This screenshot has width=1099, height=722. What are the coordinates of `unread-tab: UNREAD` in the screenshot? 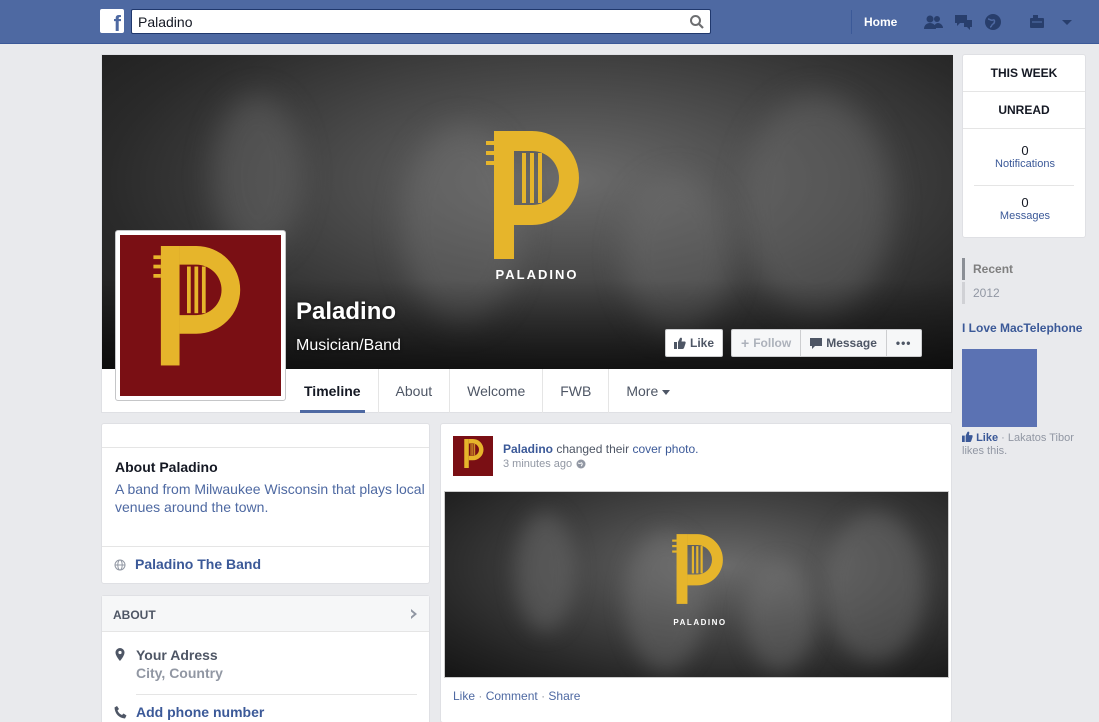 It's located at (1024, 110).